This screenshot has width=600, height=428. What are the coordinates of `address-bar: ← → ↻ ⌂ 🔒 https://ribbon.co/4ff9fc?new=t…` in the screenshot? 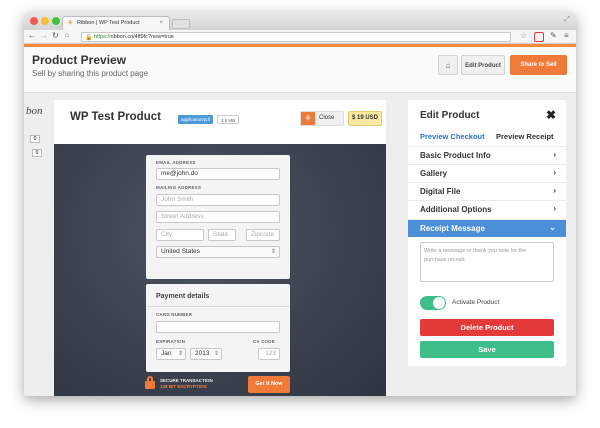 It's located at (300, 37).